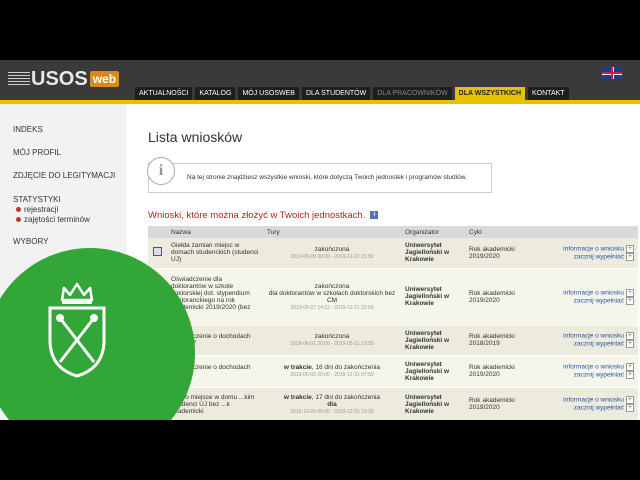  What do you see at coordinates (19, 79) in the screenshot?
I see `logo-lines-icon` at bounding box center [19, 79].